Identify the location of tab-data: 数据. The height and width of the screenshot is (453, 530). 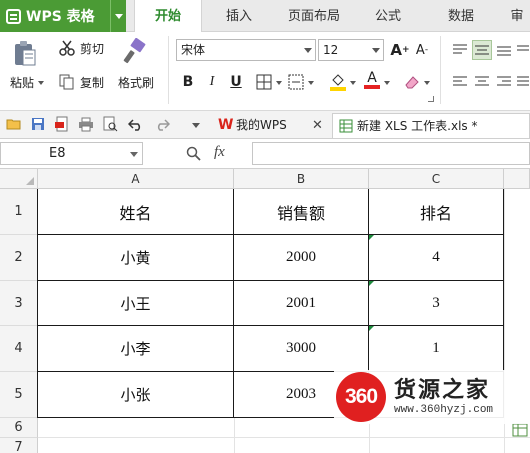
(461, 16).